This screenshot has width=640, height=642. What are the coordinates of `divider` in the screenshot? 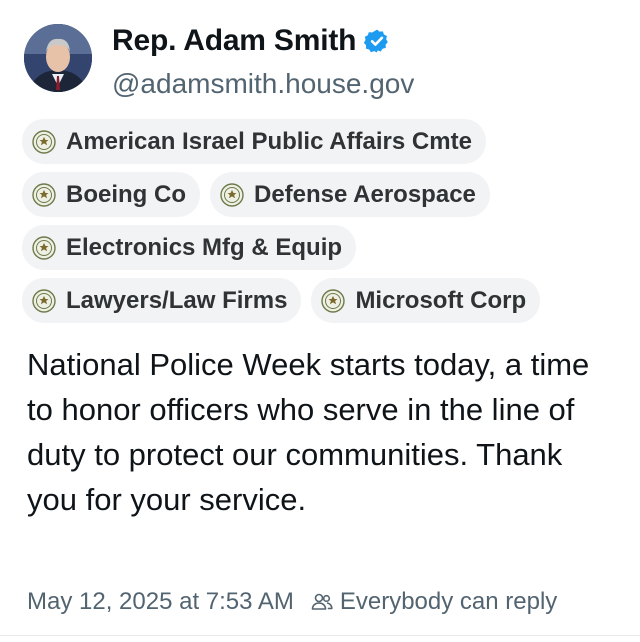 It's located at (320, 635).